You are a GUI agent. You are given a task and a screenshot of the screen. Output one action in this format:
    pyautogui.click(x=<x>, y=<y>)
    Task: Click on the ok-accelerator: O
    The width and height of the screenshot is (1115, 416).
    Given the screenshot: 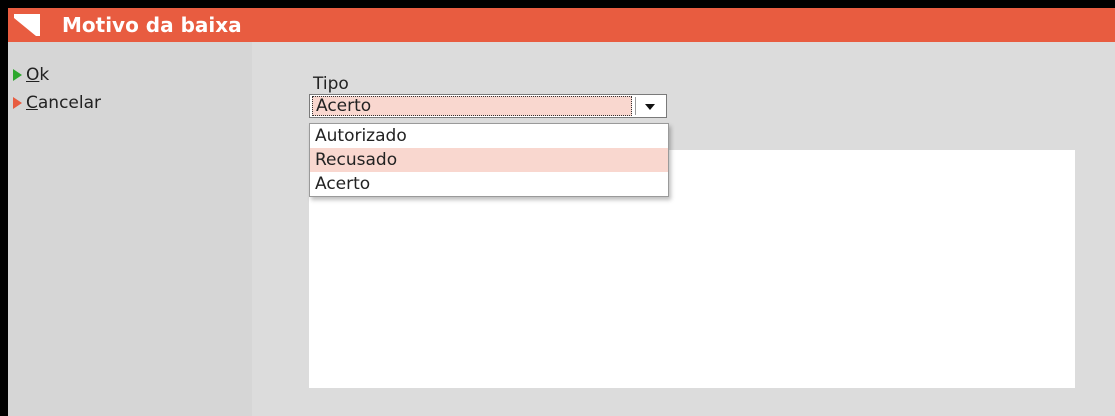 What is the action you would take?
    pyautogui.click(x=33, y=75)
    